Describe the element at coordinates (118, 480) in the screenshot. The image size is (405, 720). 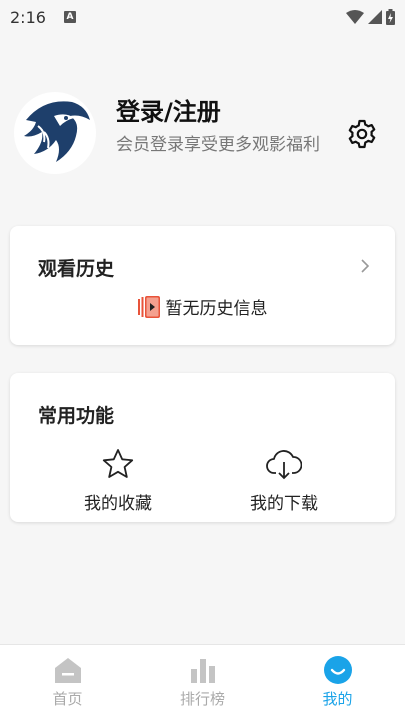
I see `favorites-button: 我的收藏` at that location.